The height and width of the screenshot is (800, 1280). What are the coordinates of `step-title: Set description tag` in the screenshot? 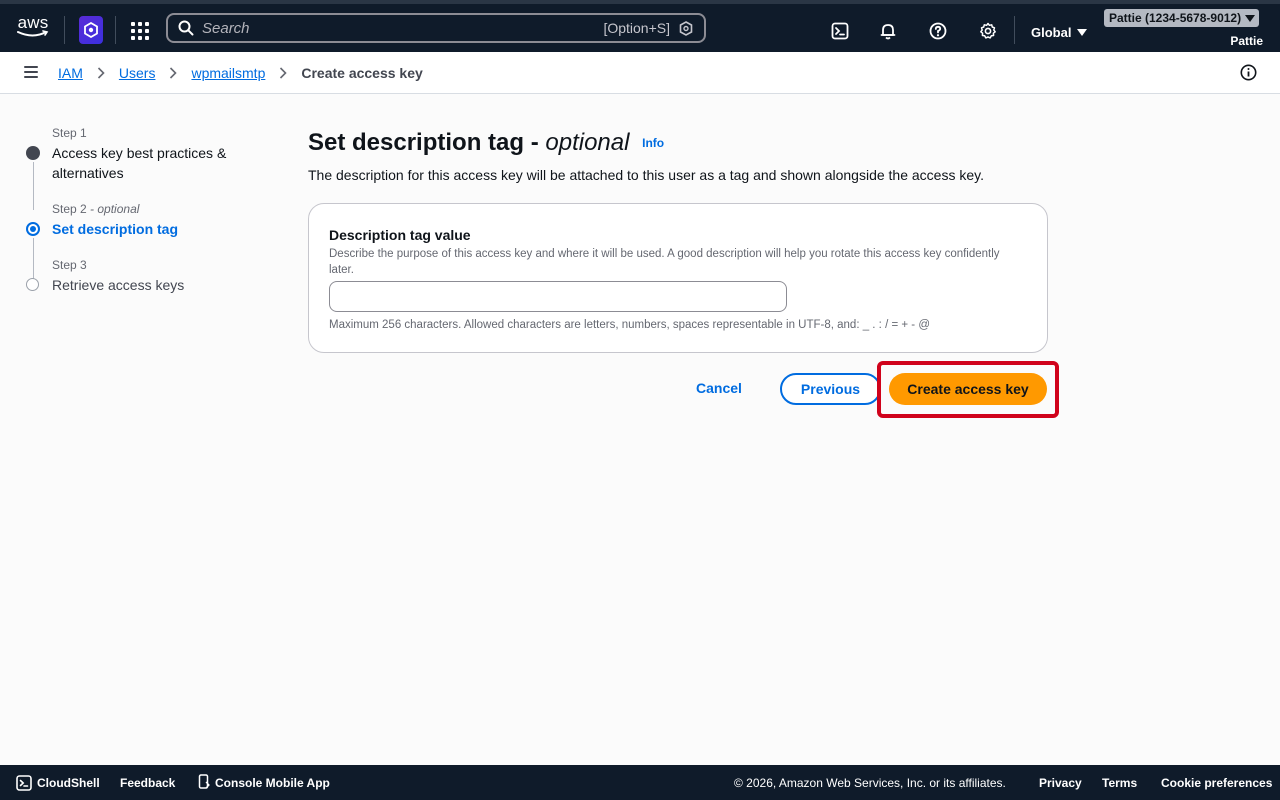 It's located at (115, 229).